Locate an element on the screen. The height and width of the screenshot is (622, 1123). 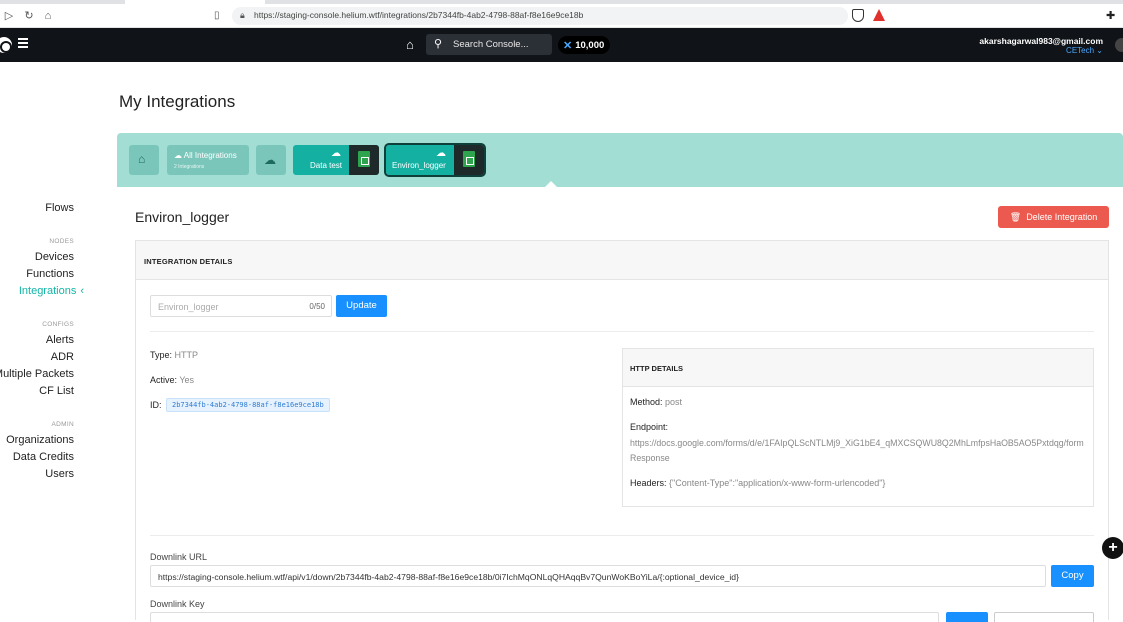
integrations-home-tile: ⌂ is located at coordinates (144, 160).